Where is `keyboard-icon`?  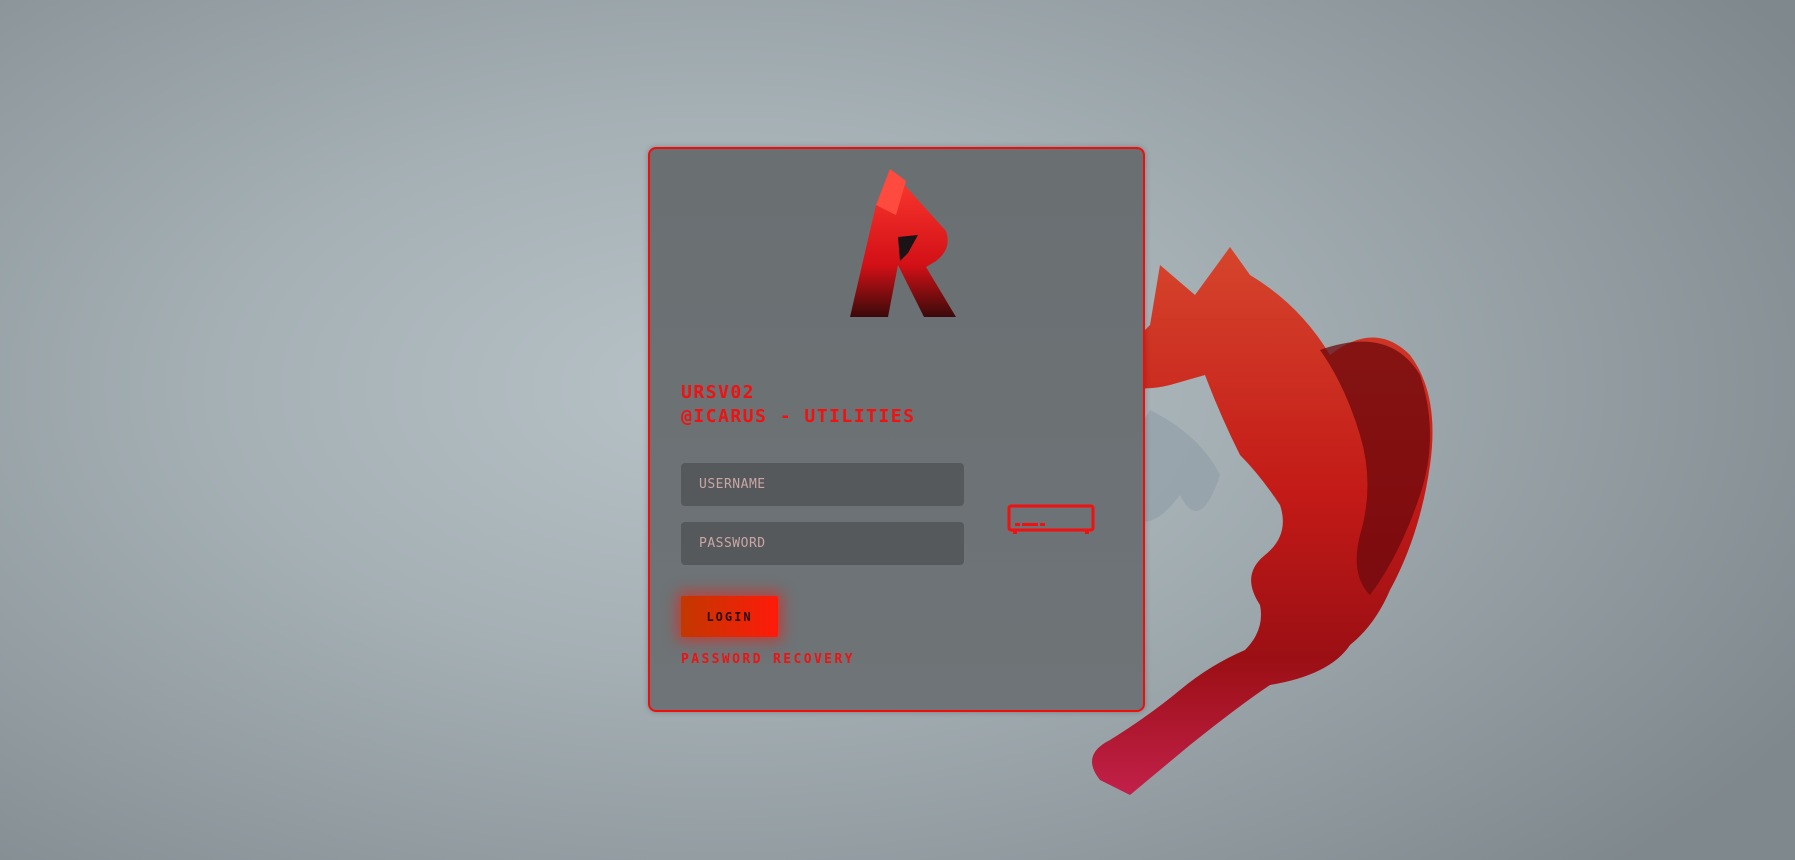
keyboard-icon is located at coordinates (1051, 519).